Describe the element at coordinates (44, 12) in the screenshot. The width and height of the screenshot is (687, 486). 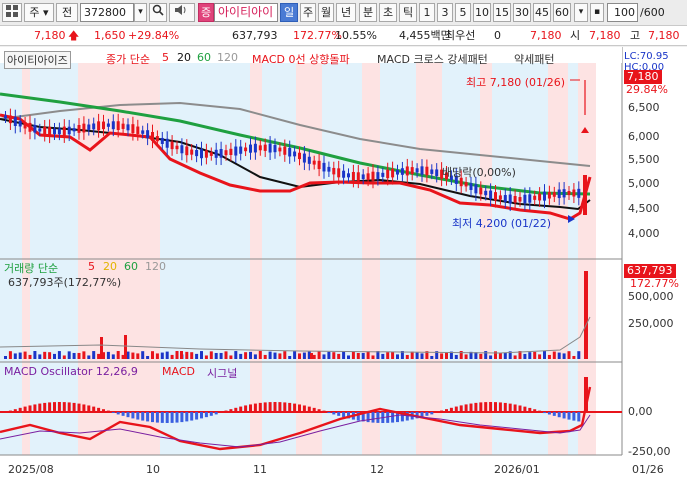
I see `chevron-down-icon: ▾` at that location.